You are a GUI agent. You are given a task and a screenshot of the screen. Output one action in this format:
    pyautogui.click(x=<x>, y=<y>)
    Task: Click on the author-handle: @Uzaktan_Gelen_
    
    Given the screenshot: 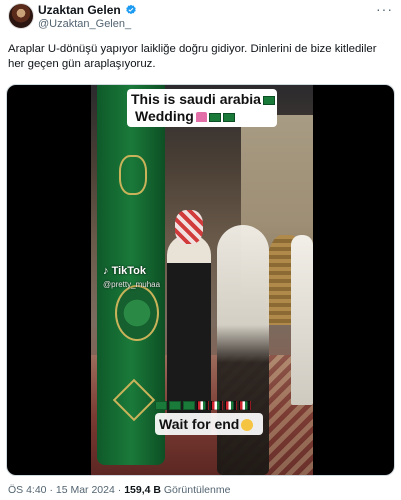 What is the action you would take?
    pyautogui.click(x=84, y=24)
    